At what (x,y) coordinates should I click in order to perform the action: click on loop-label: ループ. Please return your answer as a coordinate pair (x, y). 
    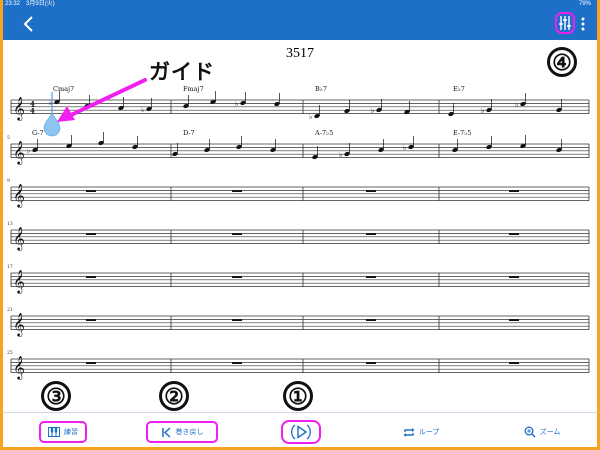
    Looking at the image, I should click on (429, 432).